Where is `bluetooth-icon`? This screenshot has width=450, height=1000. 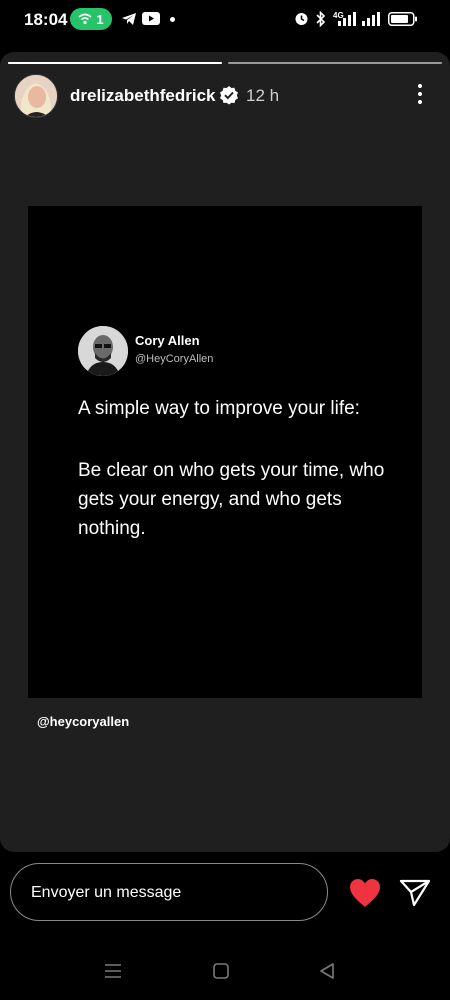 bluetooth-icon is located at coordinates (321, 19).